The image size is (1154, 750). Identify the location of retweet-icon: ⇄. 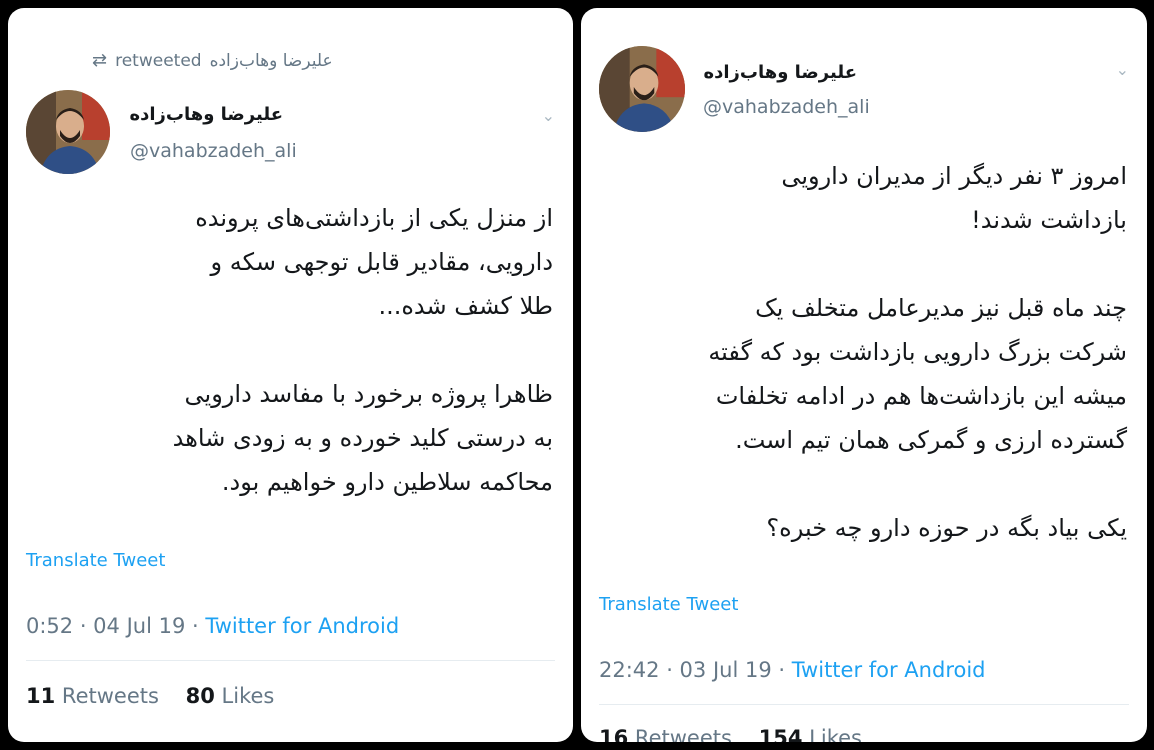
(100, 60).